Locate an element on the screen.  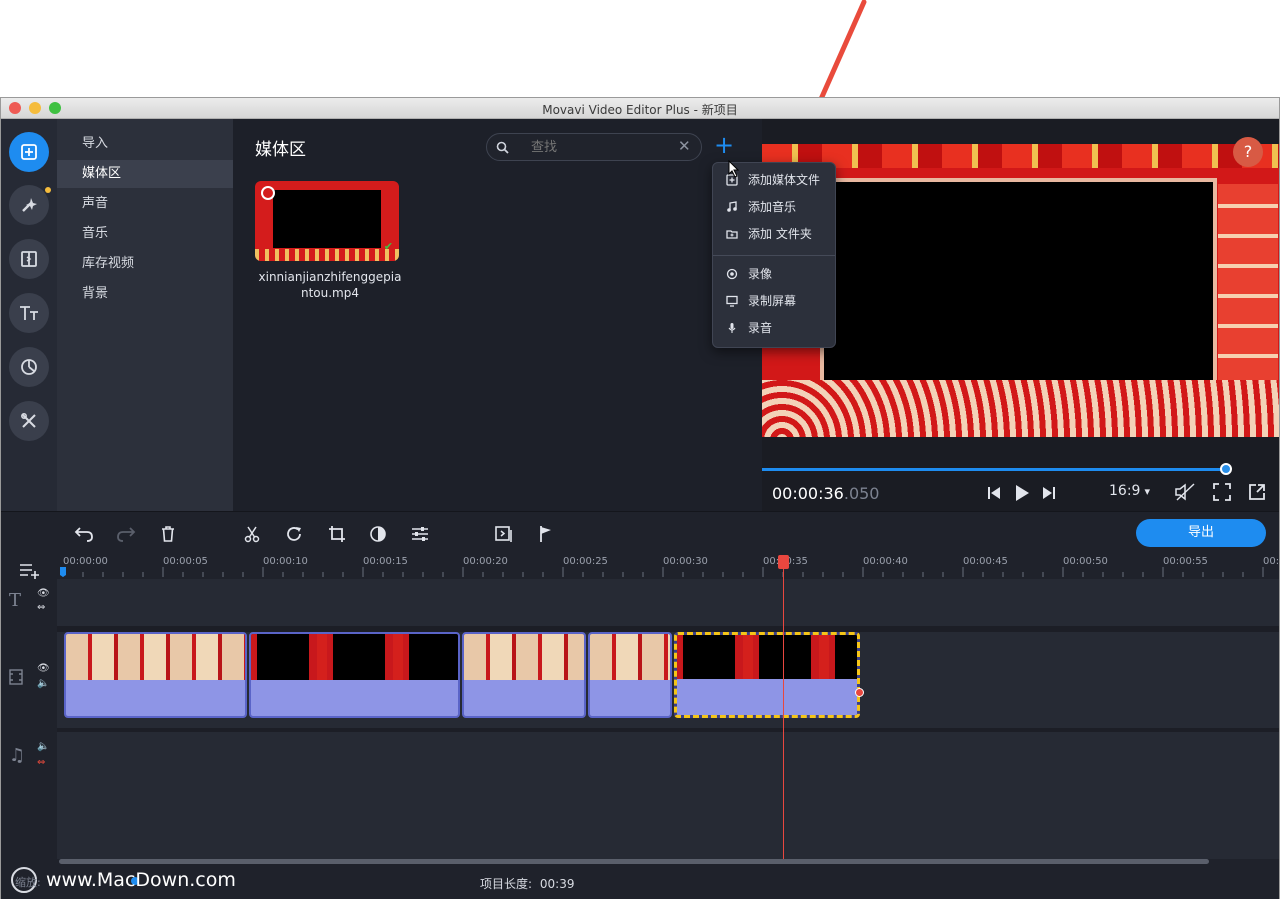
video-track-volume-icon: 🔈 is located at coordinates (43, 683).